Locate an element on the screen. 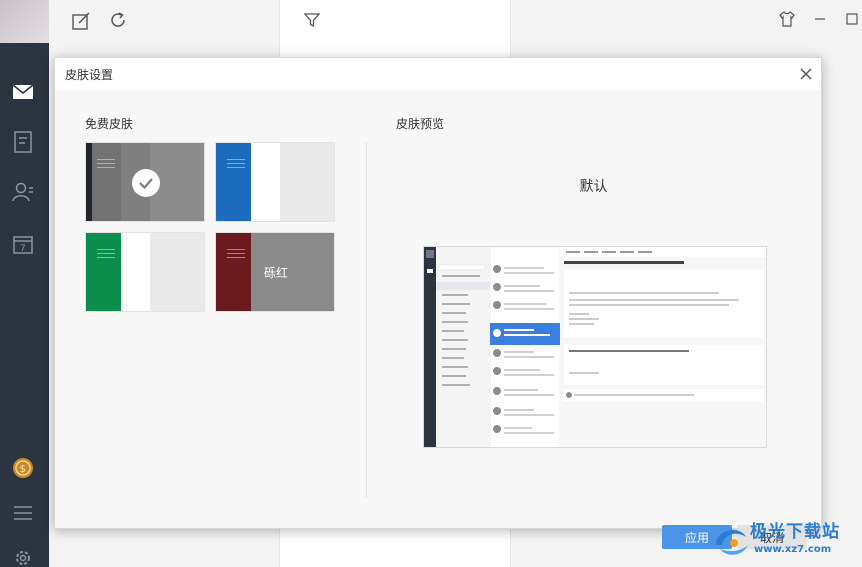 The width and height of the screenshot is (862, 567). skin-preview-image is located at coordinates (595, 347).